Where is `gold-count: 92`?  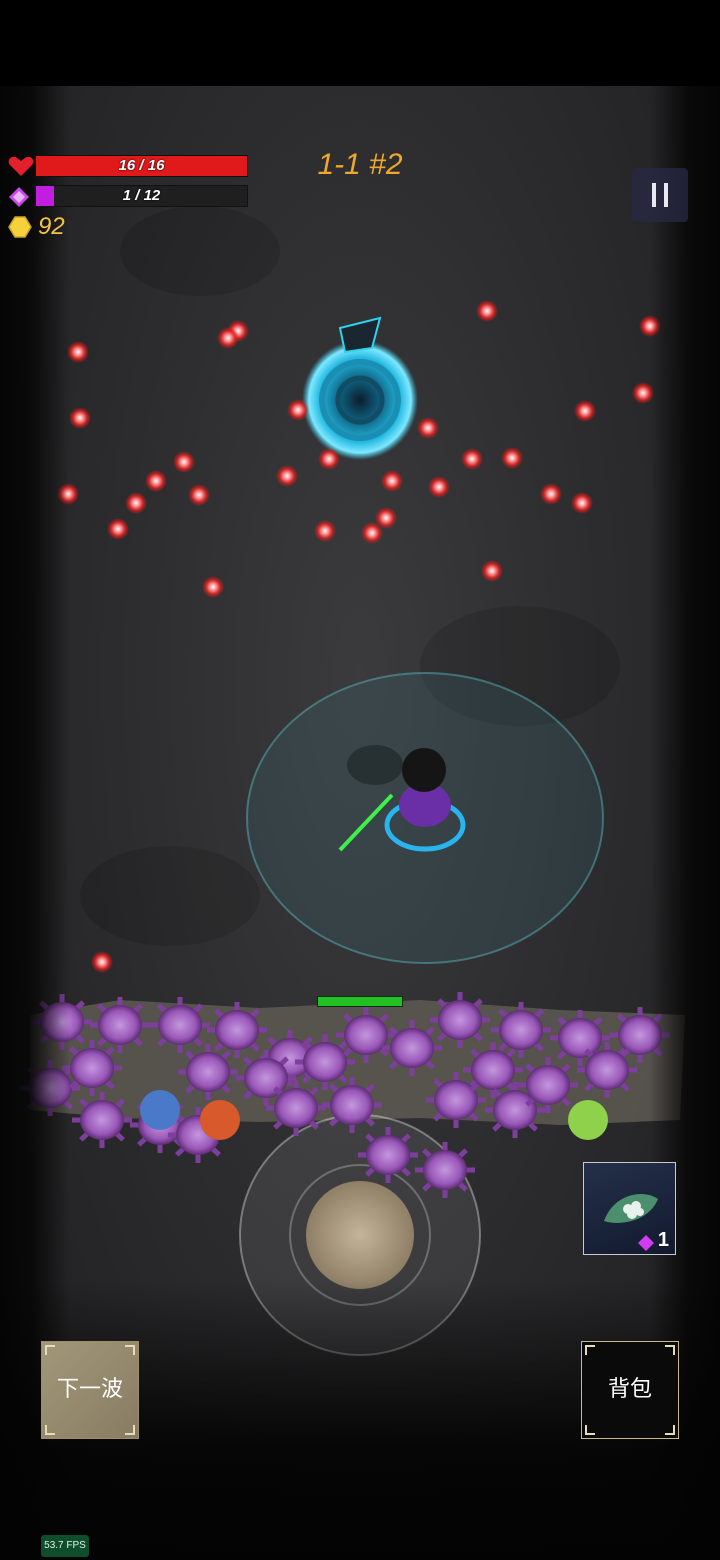
gold-count: 92 is located at coordinates (51, 226).